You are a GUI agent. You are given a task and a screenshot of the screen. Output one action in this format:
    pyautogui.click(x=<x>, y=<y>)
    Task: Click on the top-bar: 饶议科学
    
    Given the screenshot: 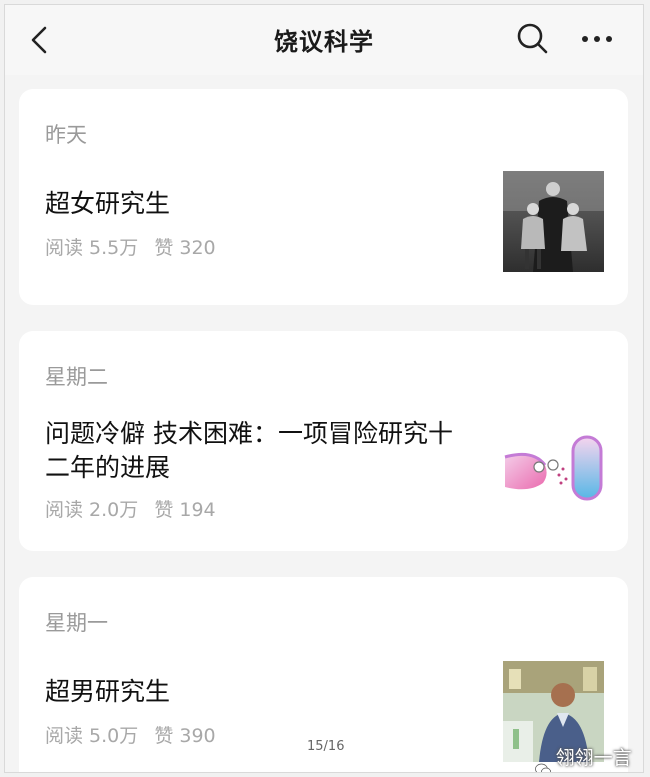 What is the action you would take?
    pyautogui.click(x=324, y=40)
    